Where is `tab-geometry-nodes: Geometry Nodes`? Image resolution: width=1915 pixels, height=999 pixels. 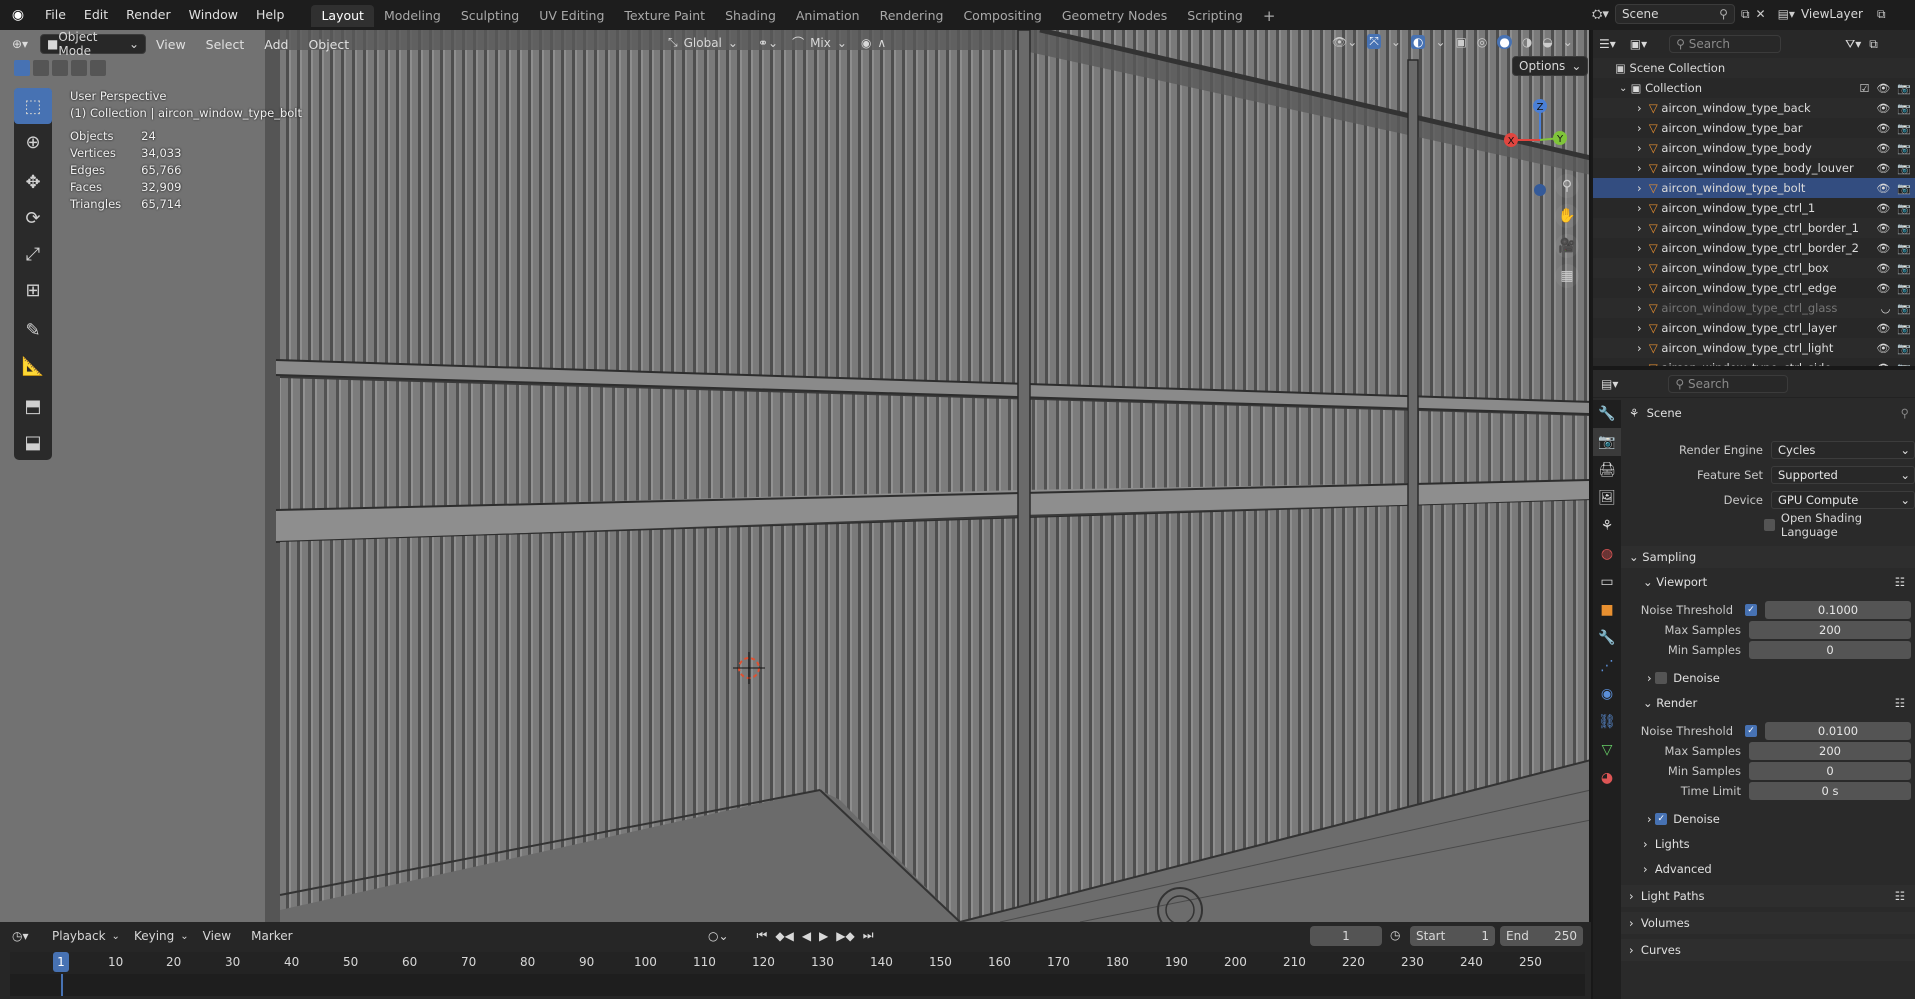 tab-geometry-nodes: Geometry Nodes is located at coordinates (1114, 16).